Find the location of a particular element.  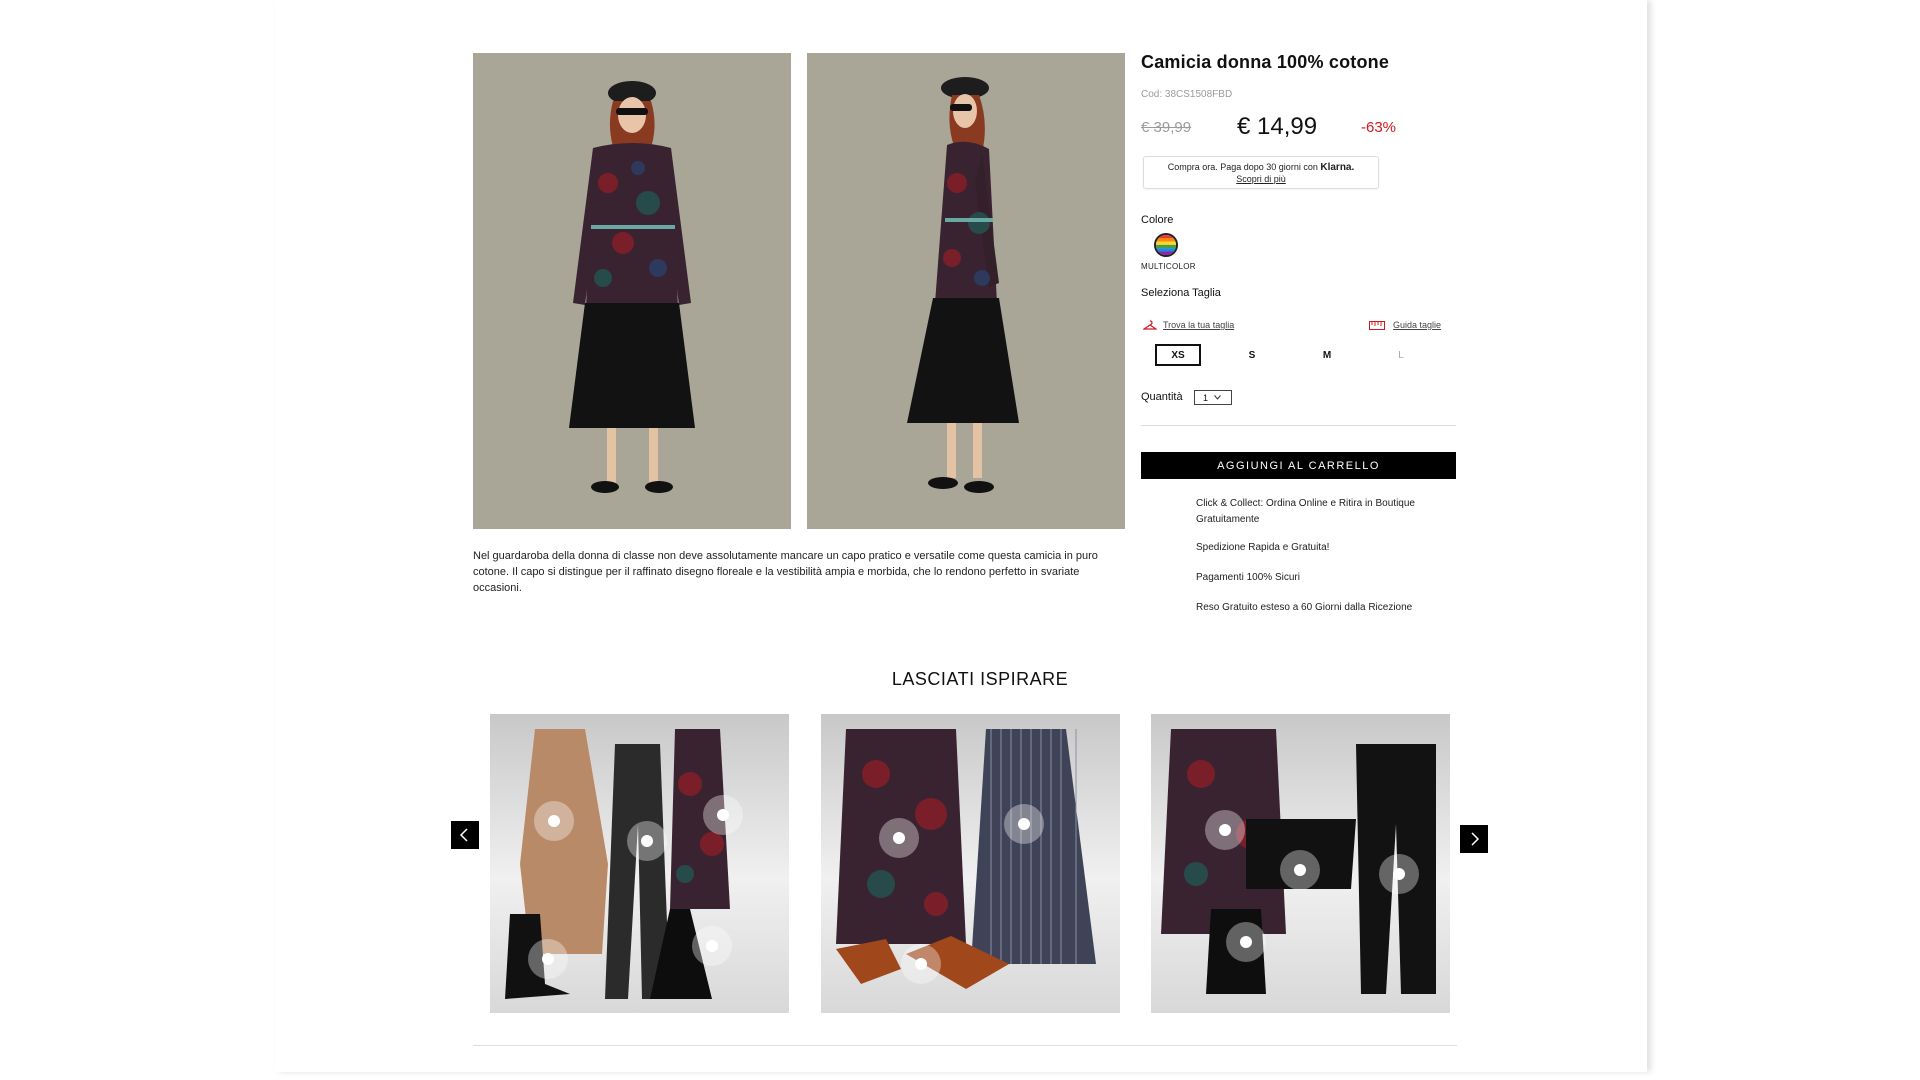

size-option-xs: XS is located at coordinates (1178, 355).